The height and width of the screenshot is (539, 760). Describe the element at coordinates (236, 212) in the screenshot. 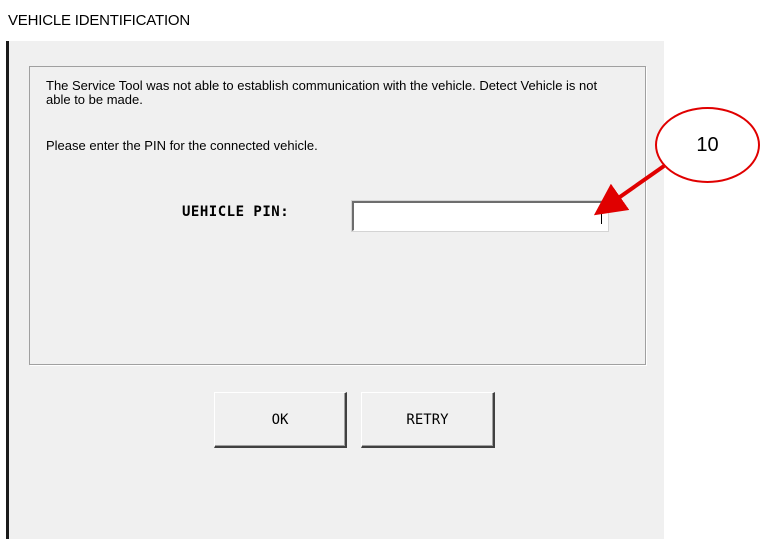

I see `vehicle-pin-label: UEHICLE PIN:` at that location.